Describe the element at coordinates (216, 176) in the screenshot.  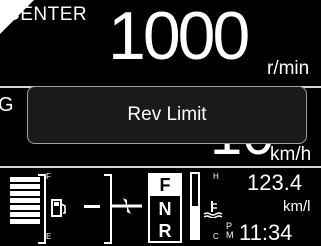
I see `temp-hot-label: H` at that location.